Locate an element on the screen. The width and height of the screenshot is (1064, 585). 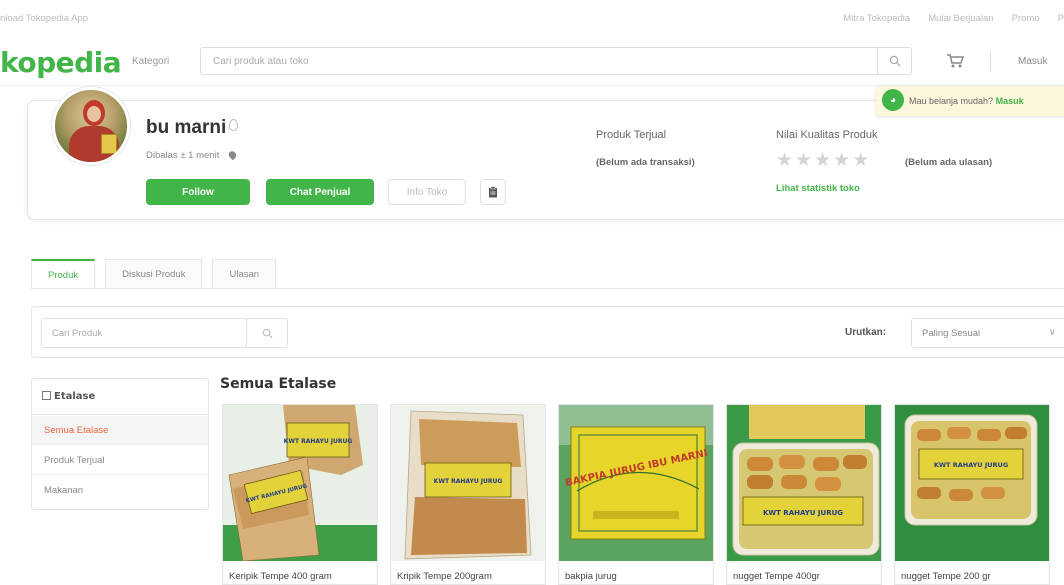
rating-stars: ★ ★ ★ ★ ★ is located at coordinates (822, 160).